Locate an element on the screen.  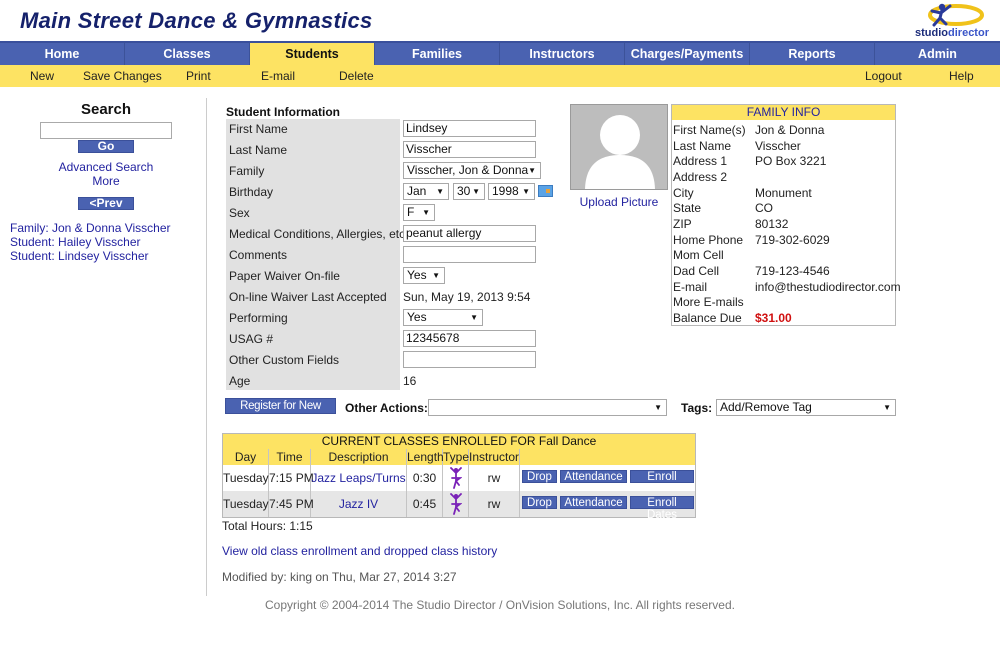
recent-student-link: Student: Lindsey Visscher is located at coordinates (79, 256).